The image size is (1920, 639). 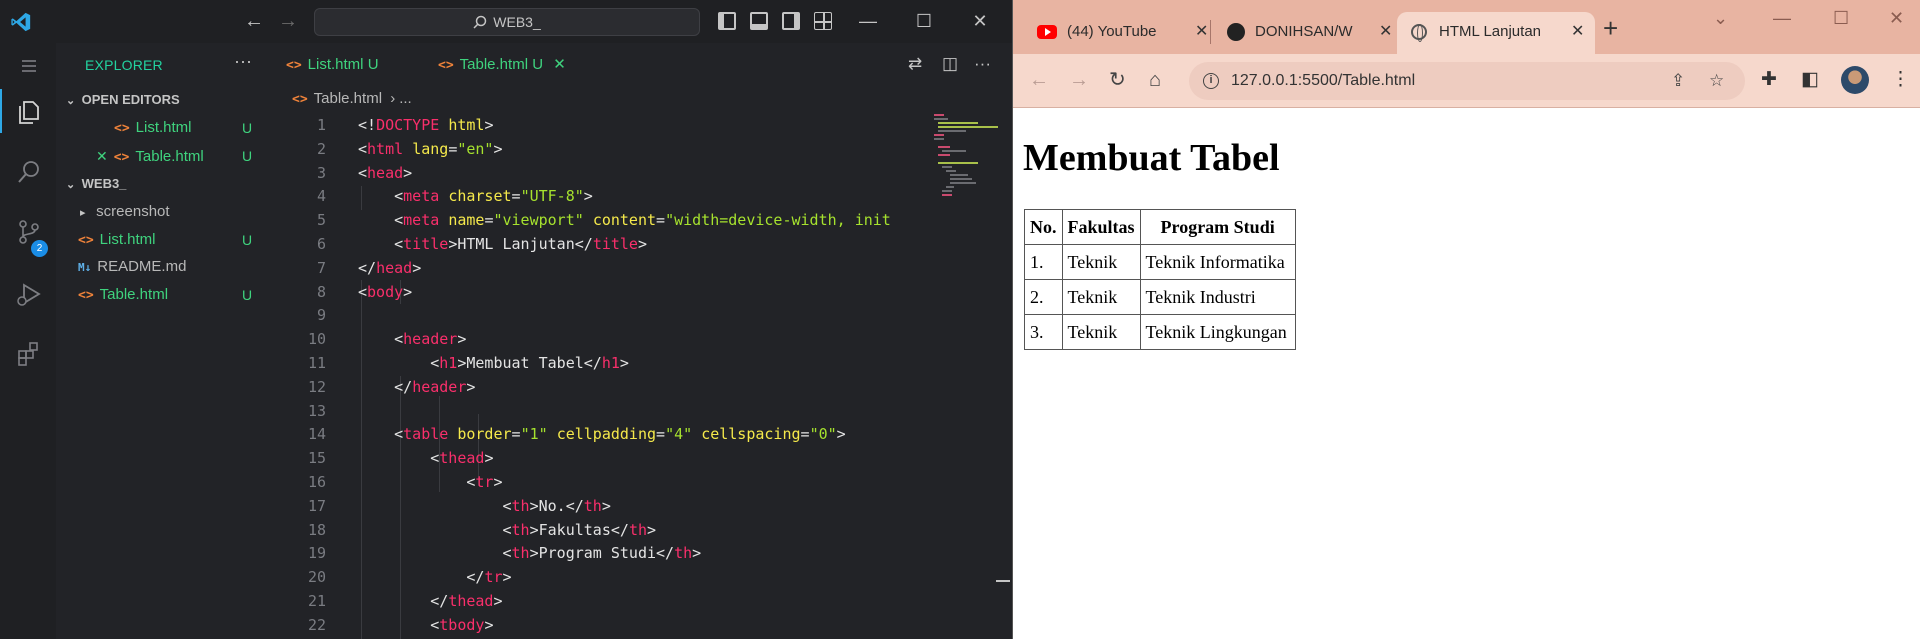 I want to click on tree-item-file: <> List.html U, so click(x=161, y=240).